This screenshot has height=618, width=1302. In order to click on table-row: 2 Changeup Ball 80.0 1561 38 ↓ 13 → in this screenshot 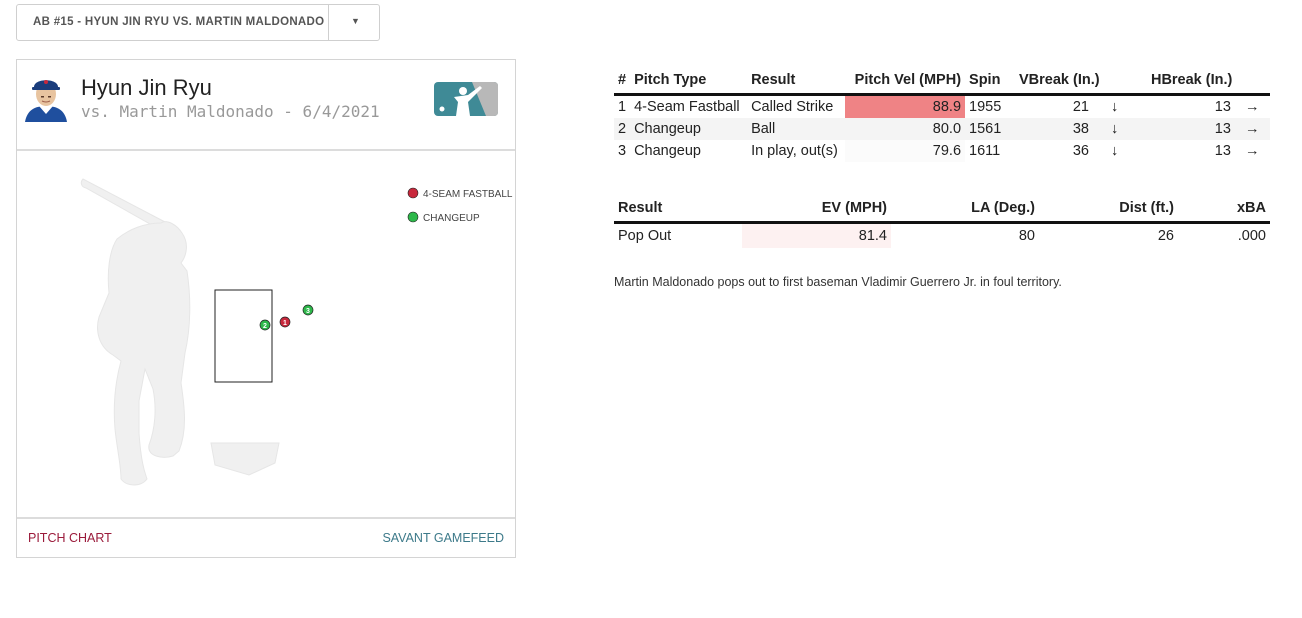, I will do `click(942, 129)`.